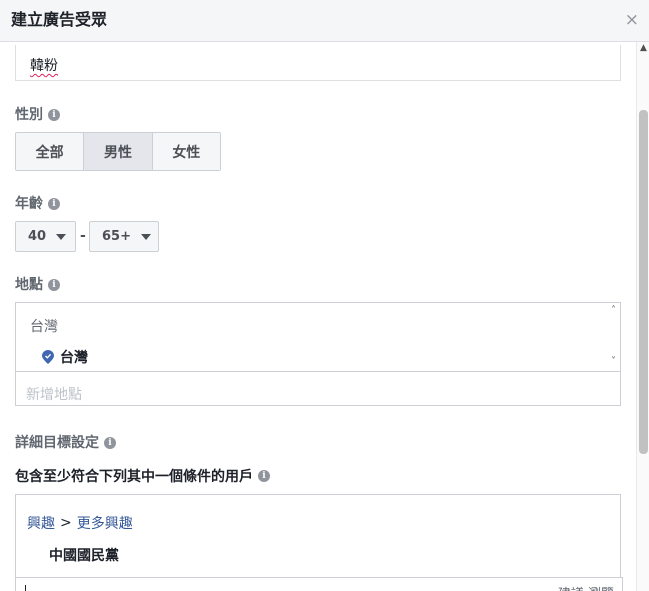  What do you see at coordinates (613, 310) in the screenshot?
I see `chevron-up-icon: ˄` at bounding box center [613, 310].